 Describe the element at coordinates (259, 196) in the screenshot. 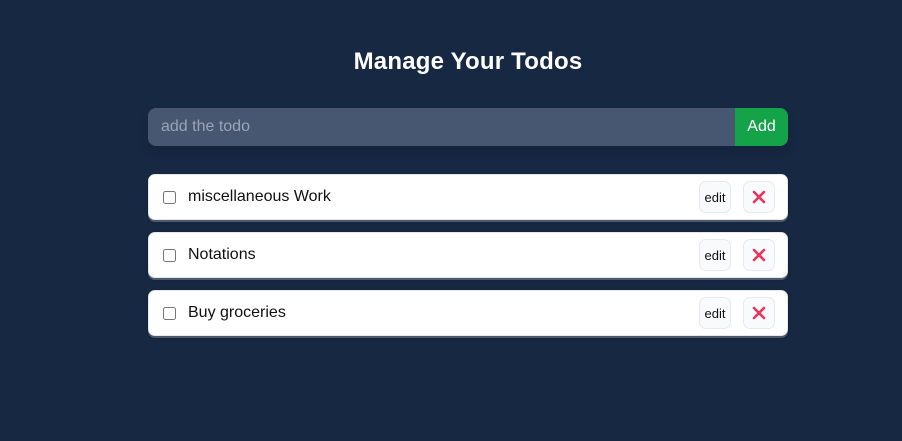

I see `todo-text: miscellaneous Work` at that location.